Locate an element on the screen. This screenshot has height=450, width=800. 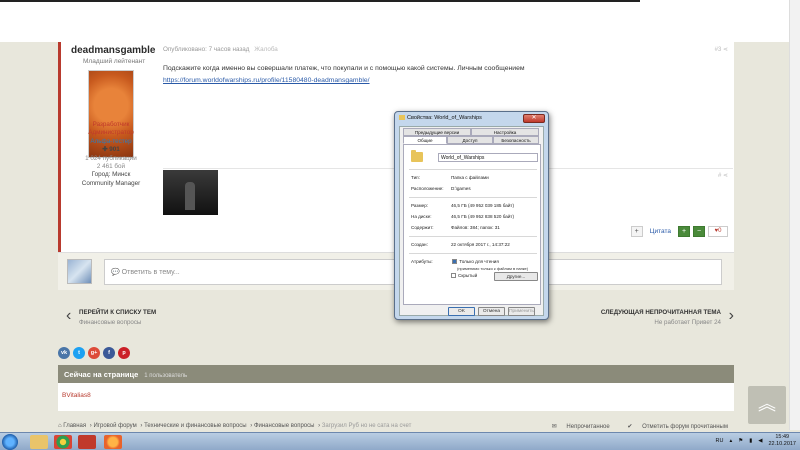
apply-button: Применить is located at coordinates (521, 311).